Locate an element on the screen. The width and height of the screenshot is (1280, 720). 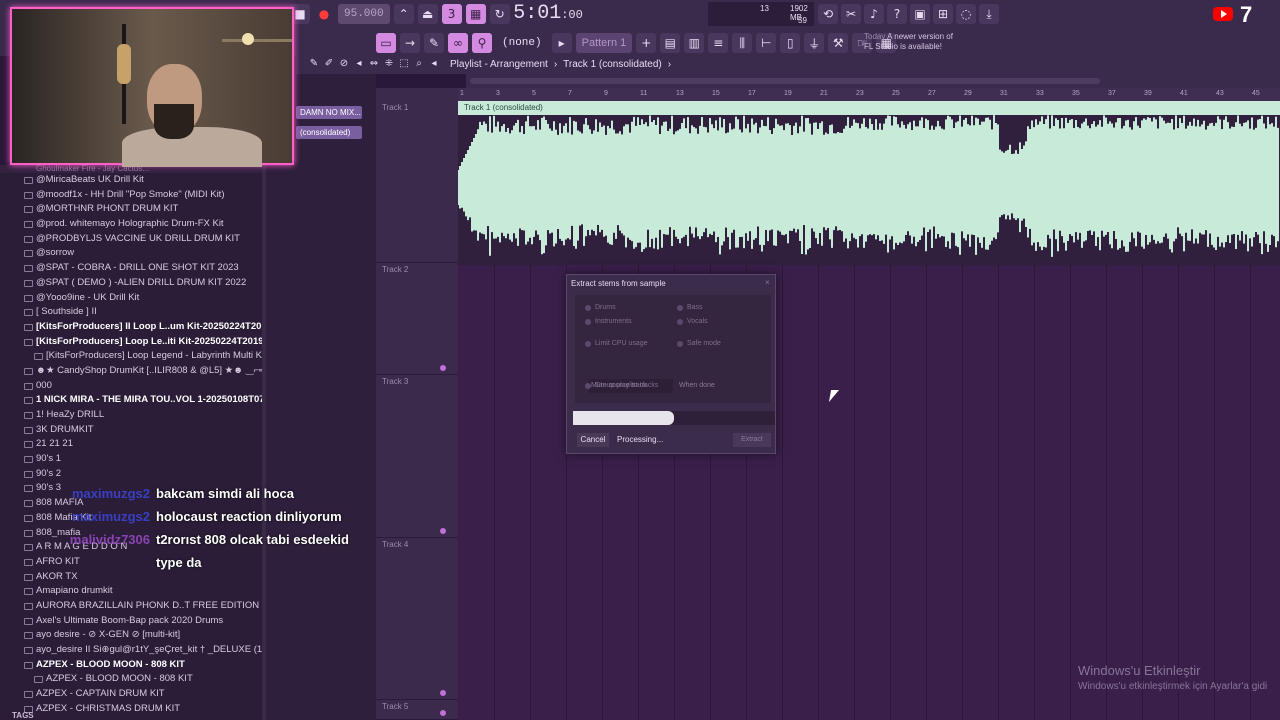
track-header: Track 1 is located at coordinates (417, 182).